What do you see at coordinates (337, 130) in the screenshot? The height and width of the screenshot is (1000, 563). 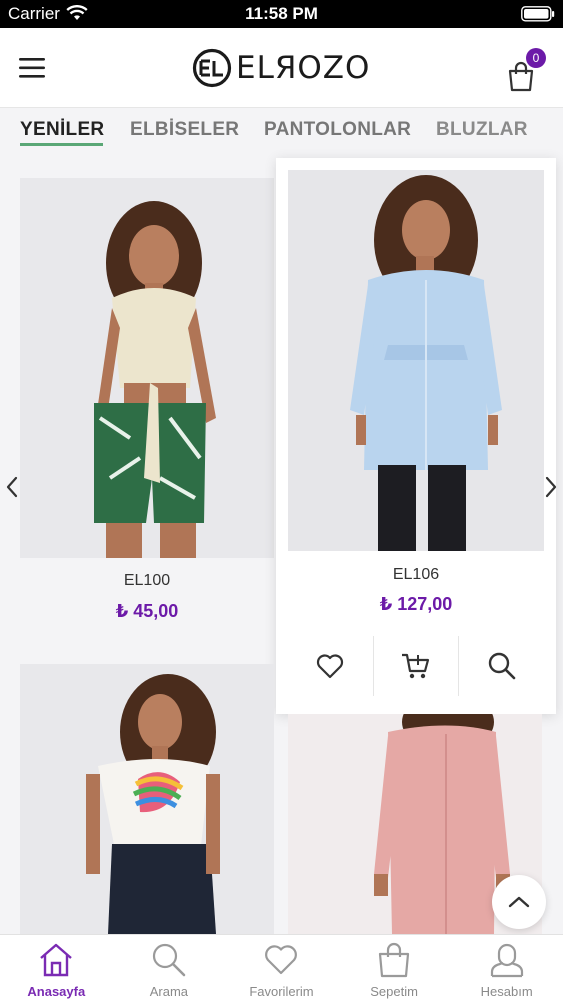 I see `tab-pantolonlar: PANTOLONLAR` at bounding box center [337, 130].